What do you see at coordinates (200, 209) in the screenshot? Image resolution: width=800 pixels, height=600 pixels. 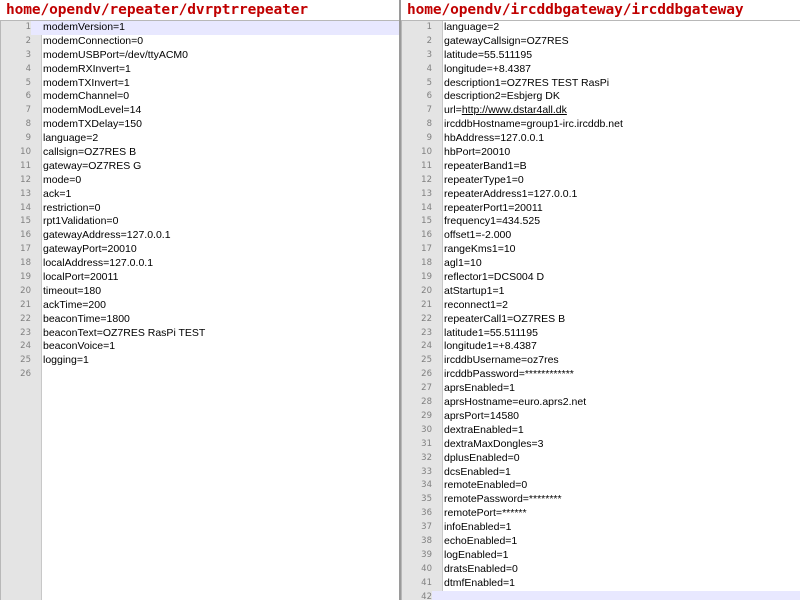 I see `left-code-line: 14 restriction=0` at bounding box center [200, 209].